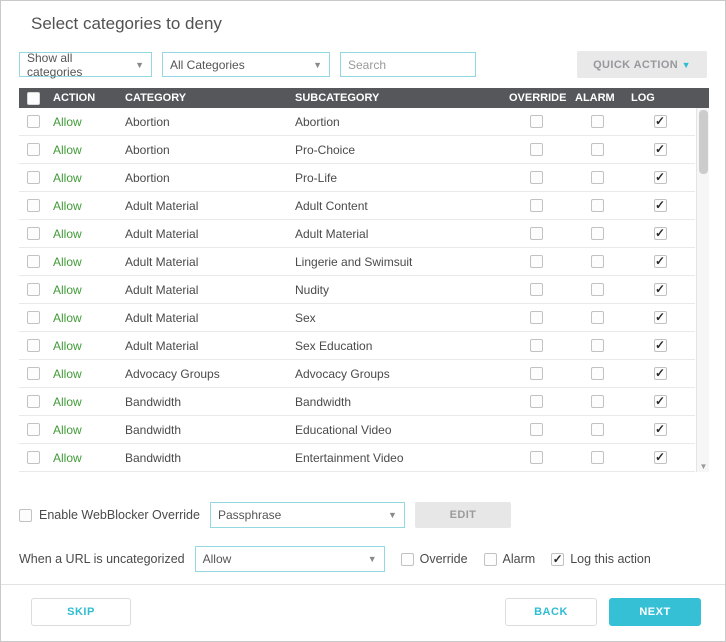 This screenshot has width=726, height=642. Describe the element at coordinates (551, 612) in the screenshot. I see `back-button: BACK` at that location.